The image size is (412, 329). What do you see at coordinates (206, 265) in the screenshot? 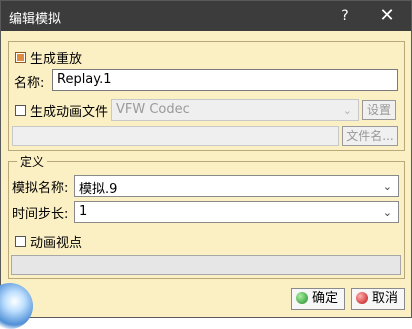
I see `progress-bar` at bounding box center [206, 265].